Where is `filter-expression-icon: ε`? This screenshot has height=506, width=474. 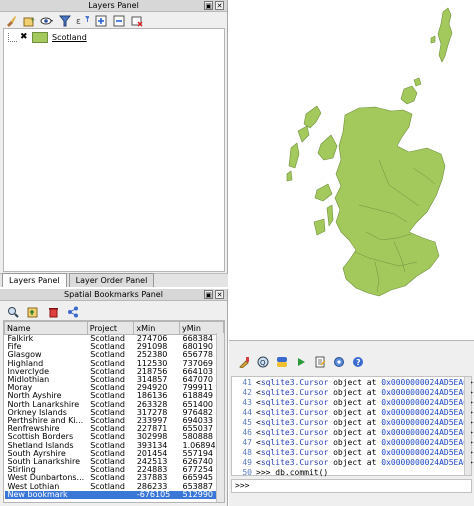
filter-expression-icon: ε is located at coordinates (82, 20).